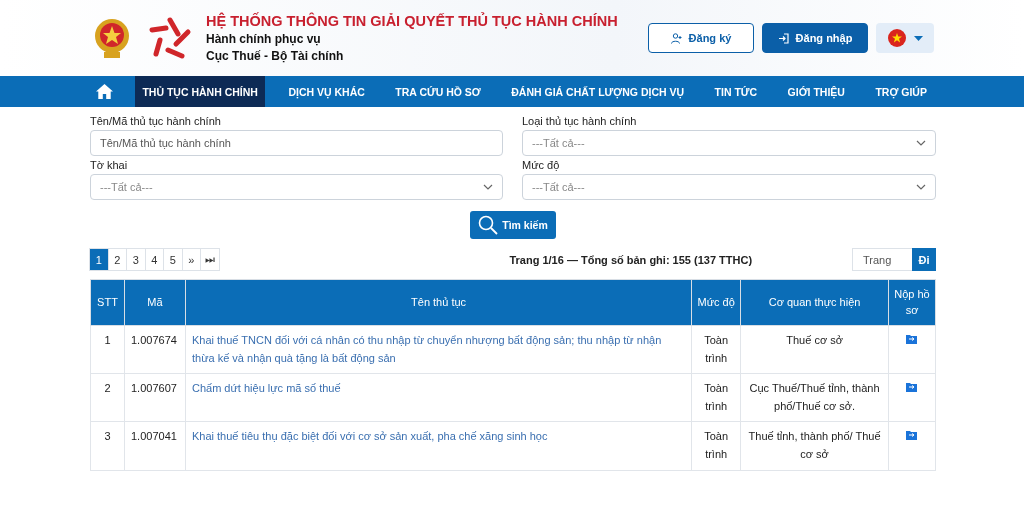 This screenshot has height=512, width=1024. What do you see at coordinates (155, 302) in the screenshot?
I see `column-header: Mã` at bounding box center [155, 302].